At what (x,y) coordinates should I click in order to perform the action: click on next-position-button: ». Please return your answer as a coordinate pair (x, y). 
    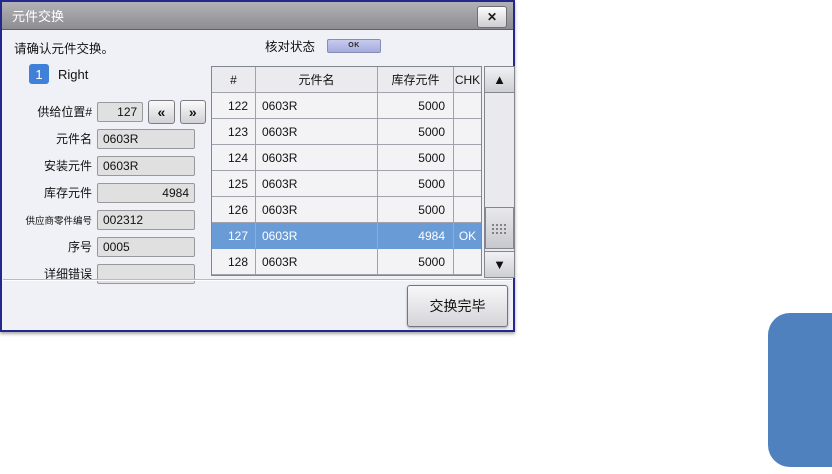
    Looking at the image, I should click on (192, 111).